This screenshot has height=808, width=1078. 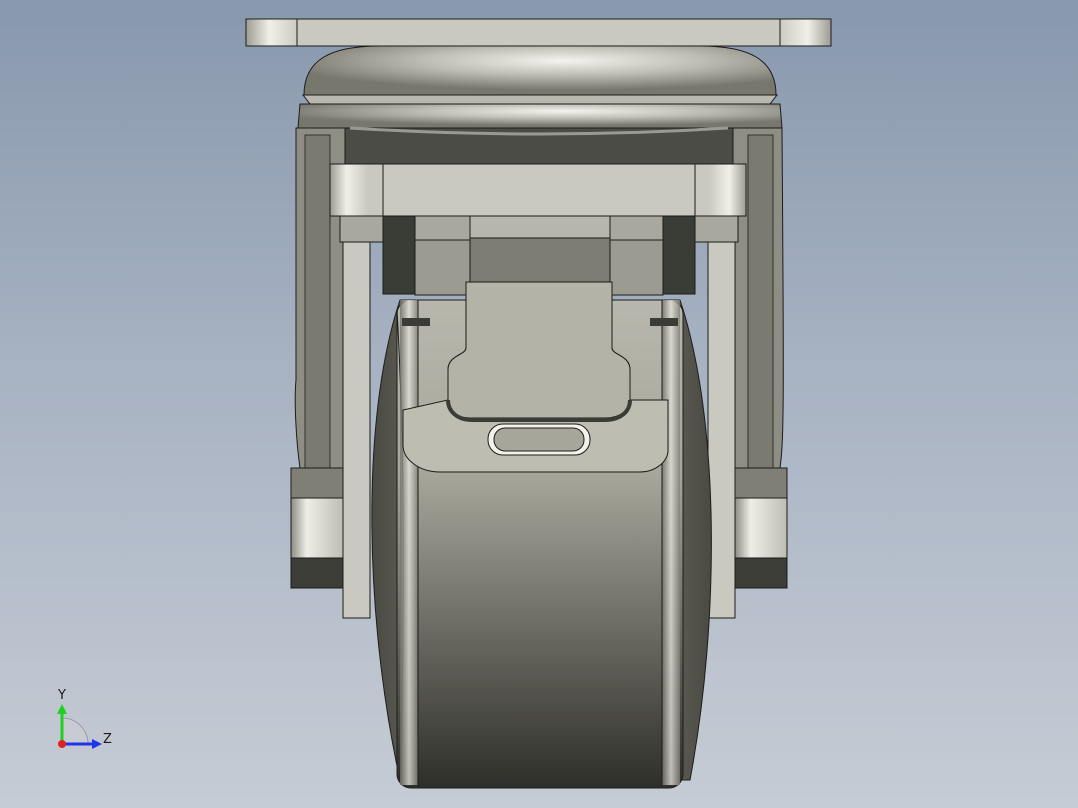 I want to click on coordinate-triad, so click(x=79, y=726).